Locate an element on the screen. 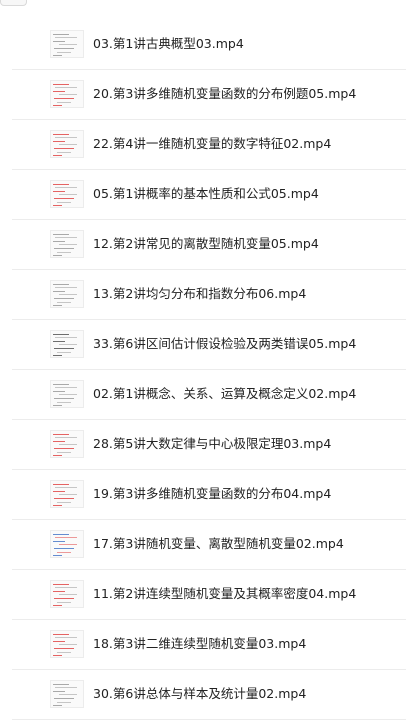 The width and height of the screenshot is (406, 728). file-row: 13.第2讲均匀分布和指数分布06.mp4 is located at coordinates (203, 295).